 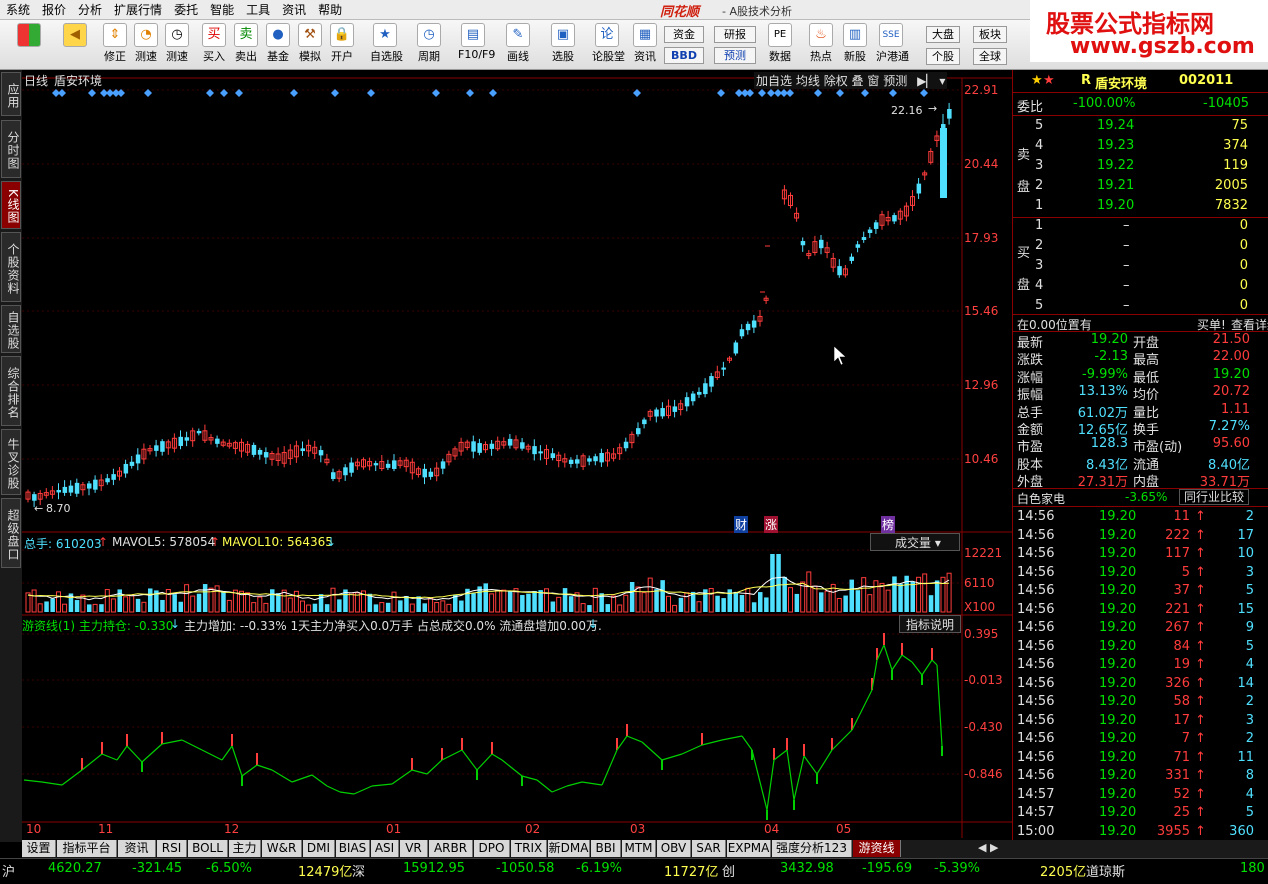 I want to click on indicator-tab: OBV, so click(x=674, y=848).